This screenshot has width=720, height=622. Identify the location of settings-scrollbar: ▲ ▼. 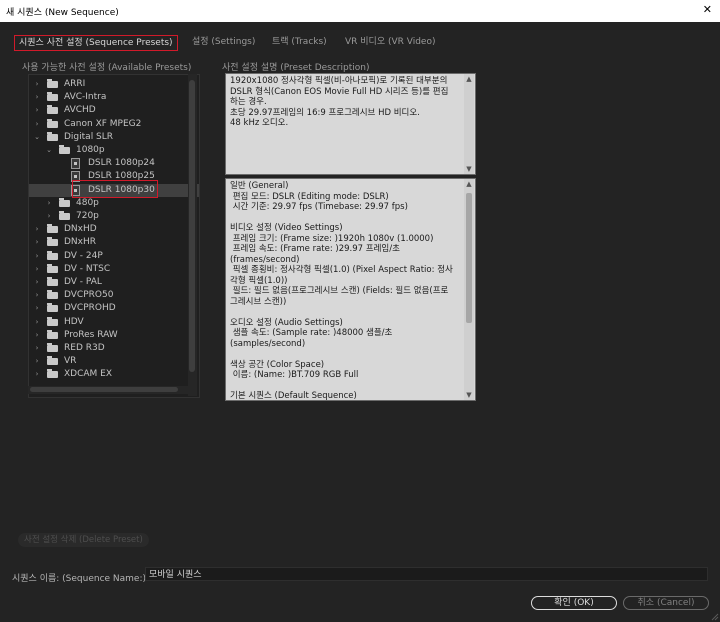
(469, 289).